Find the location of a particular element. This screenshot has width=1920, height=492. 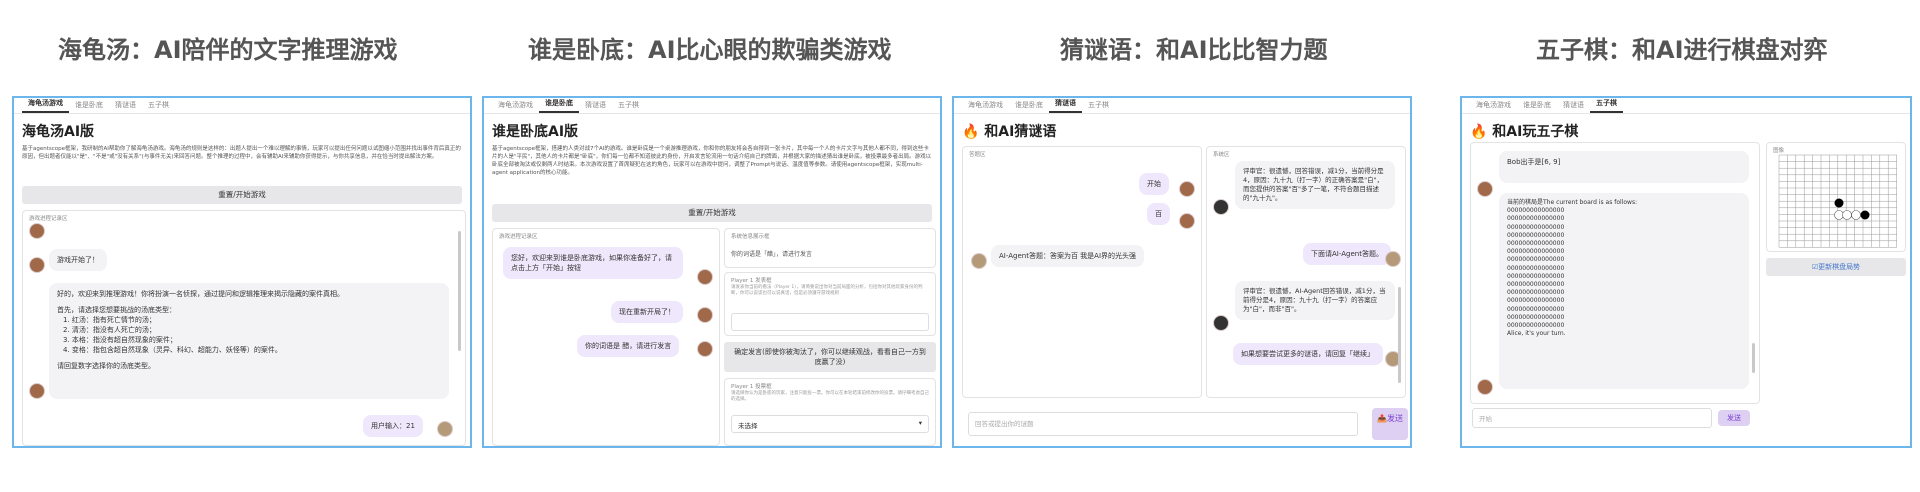

bot-message: 你的词语是 醋，请进行发言 is located at coordinates (628, 346).